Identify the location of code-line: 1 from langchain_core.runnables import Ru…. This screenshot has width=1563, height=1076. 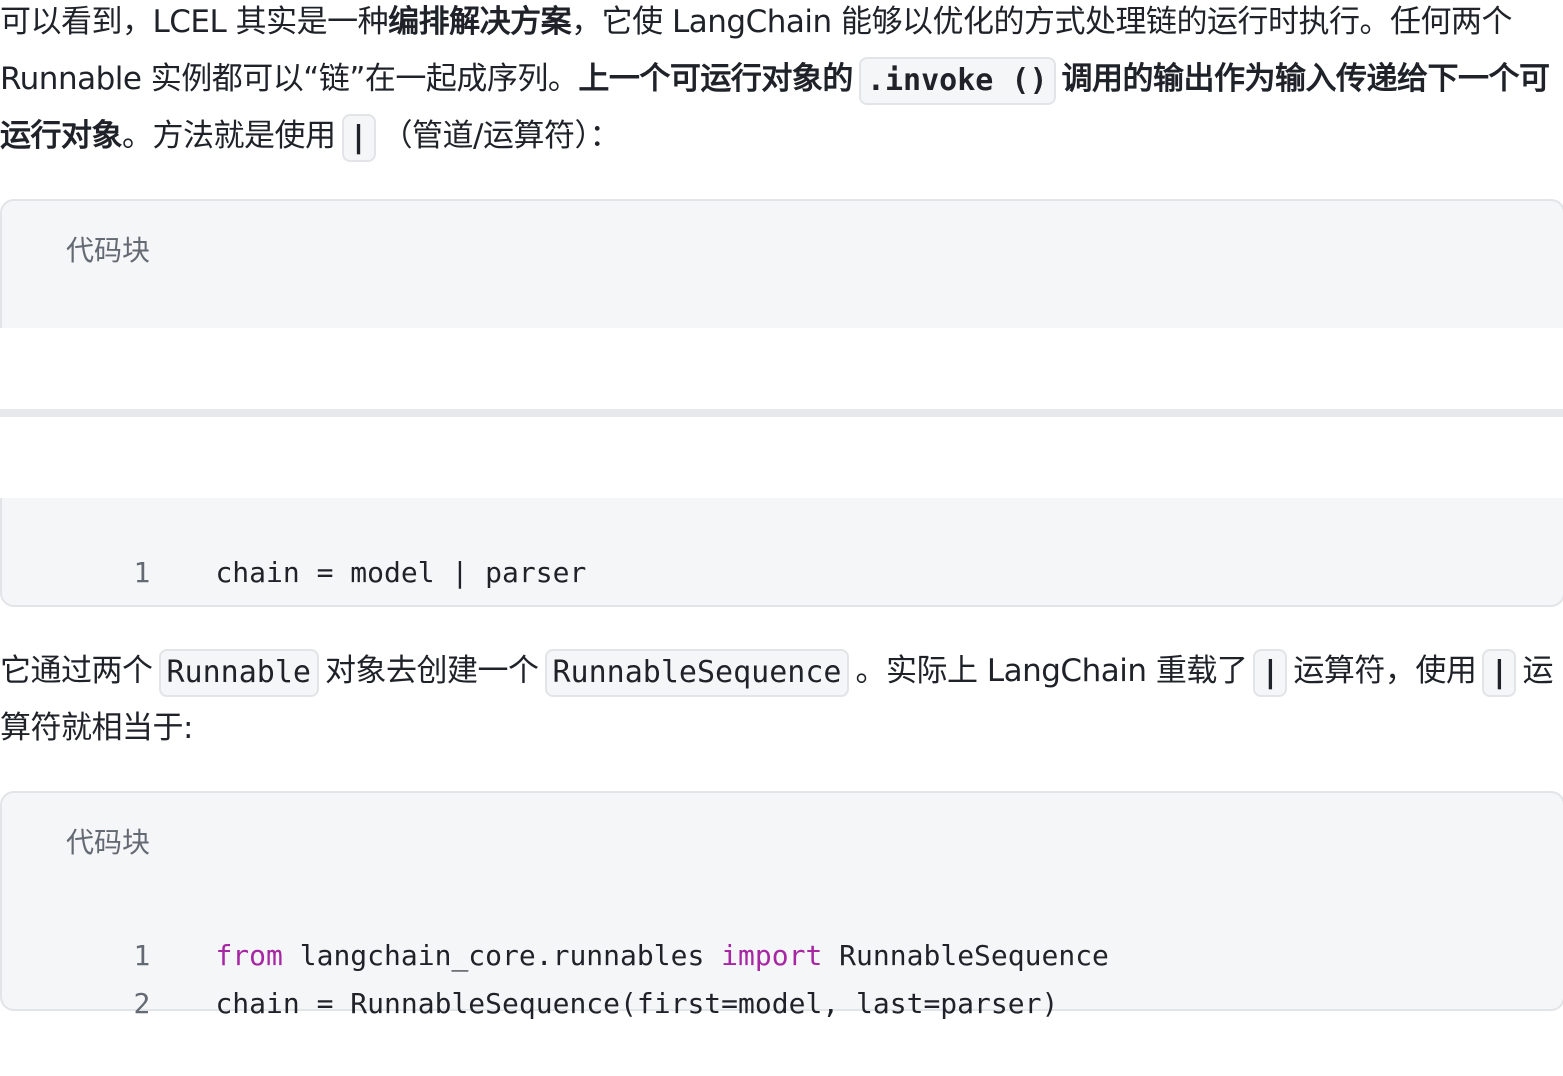
(555, 928).